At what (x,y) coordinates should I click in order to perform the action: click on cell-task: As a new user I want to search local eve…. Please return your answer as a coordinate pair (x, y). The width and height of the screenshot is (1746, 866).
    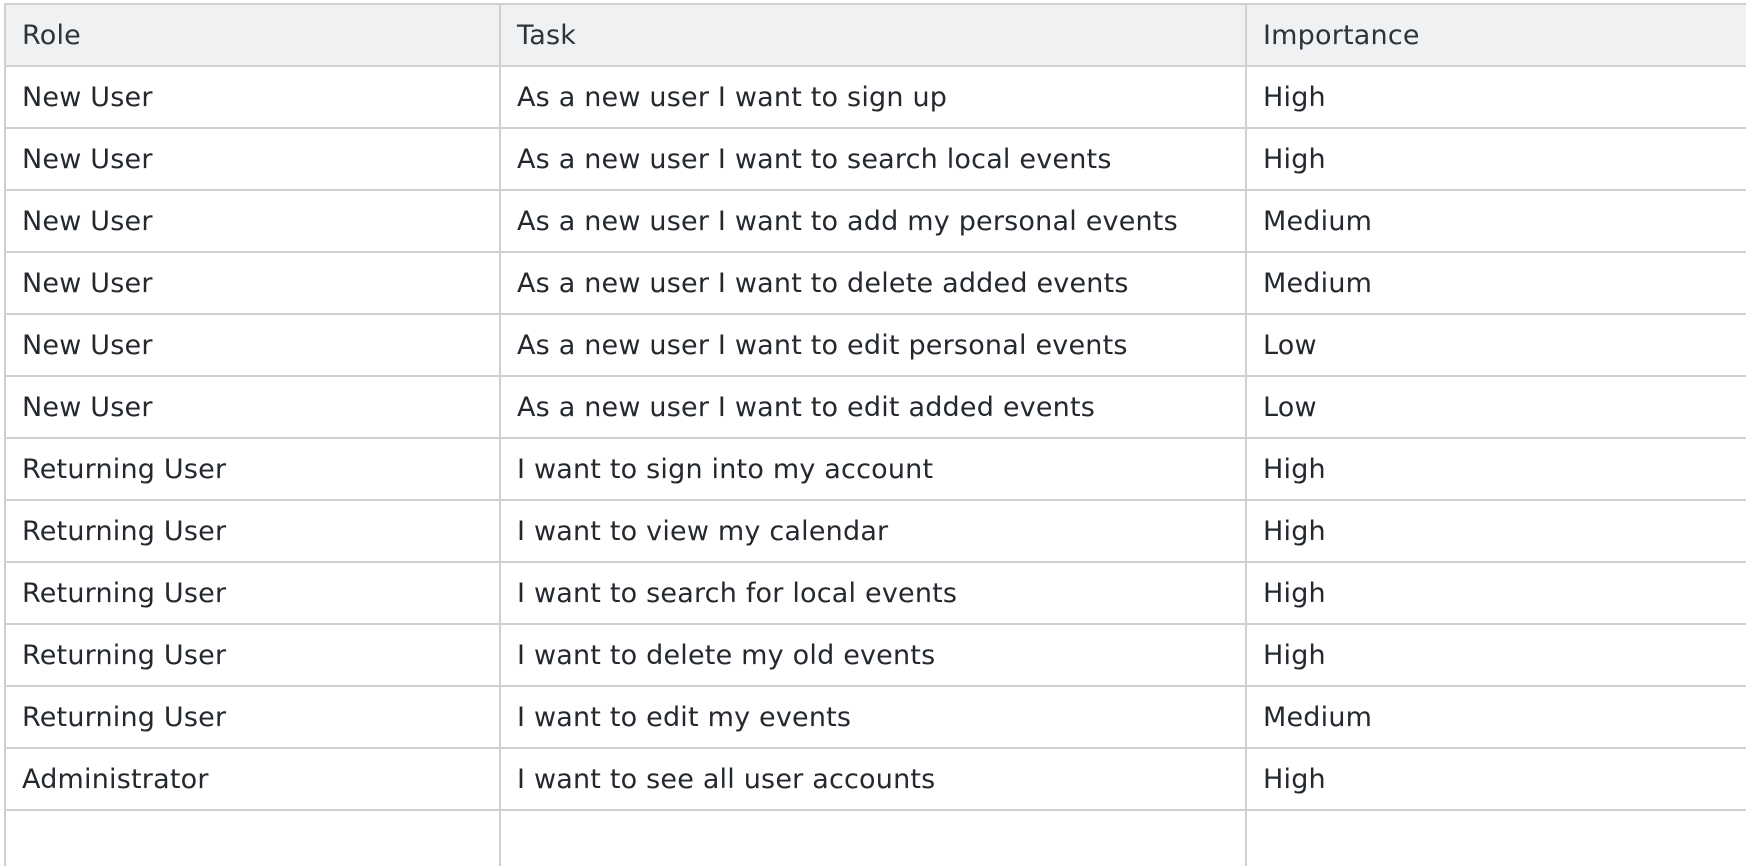
    Looking at the image, I should click on (873, 159).